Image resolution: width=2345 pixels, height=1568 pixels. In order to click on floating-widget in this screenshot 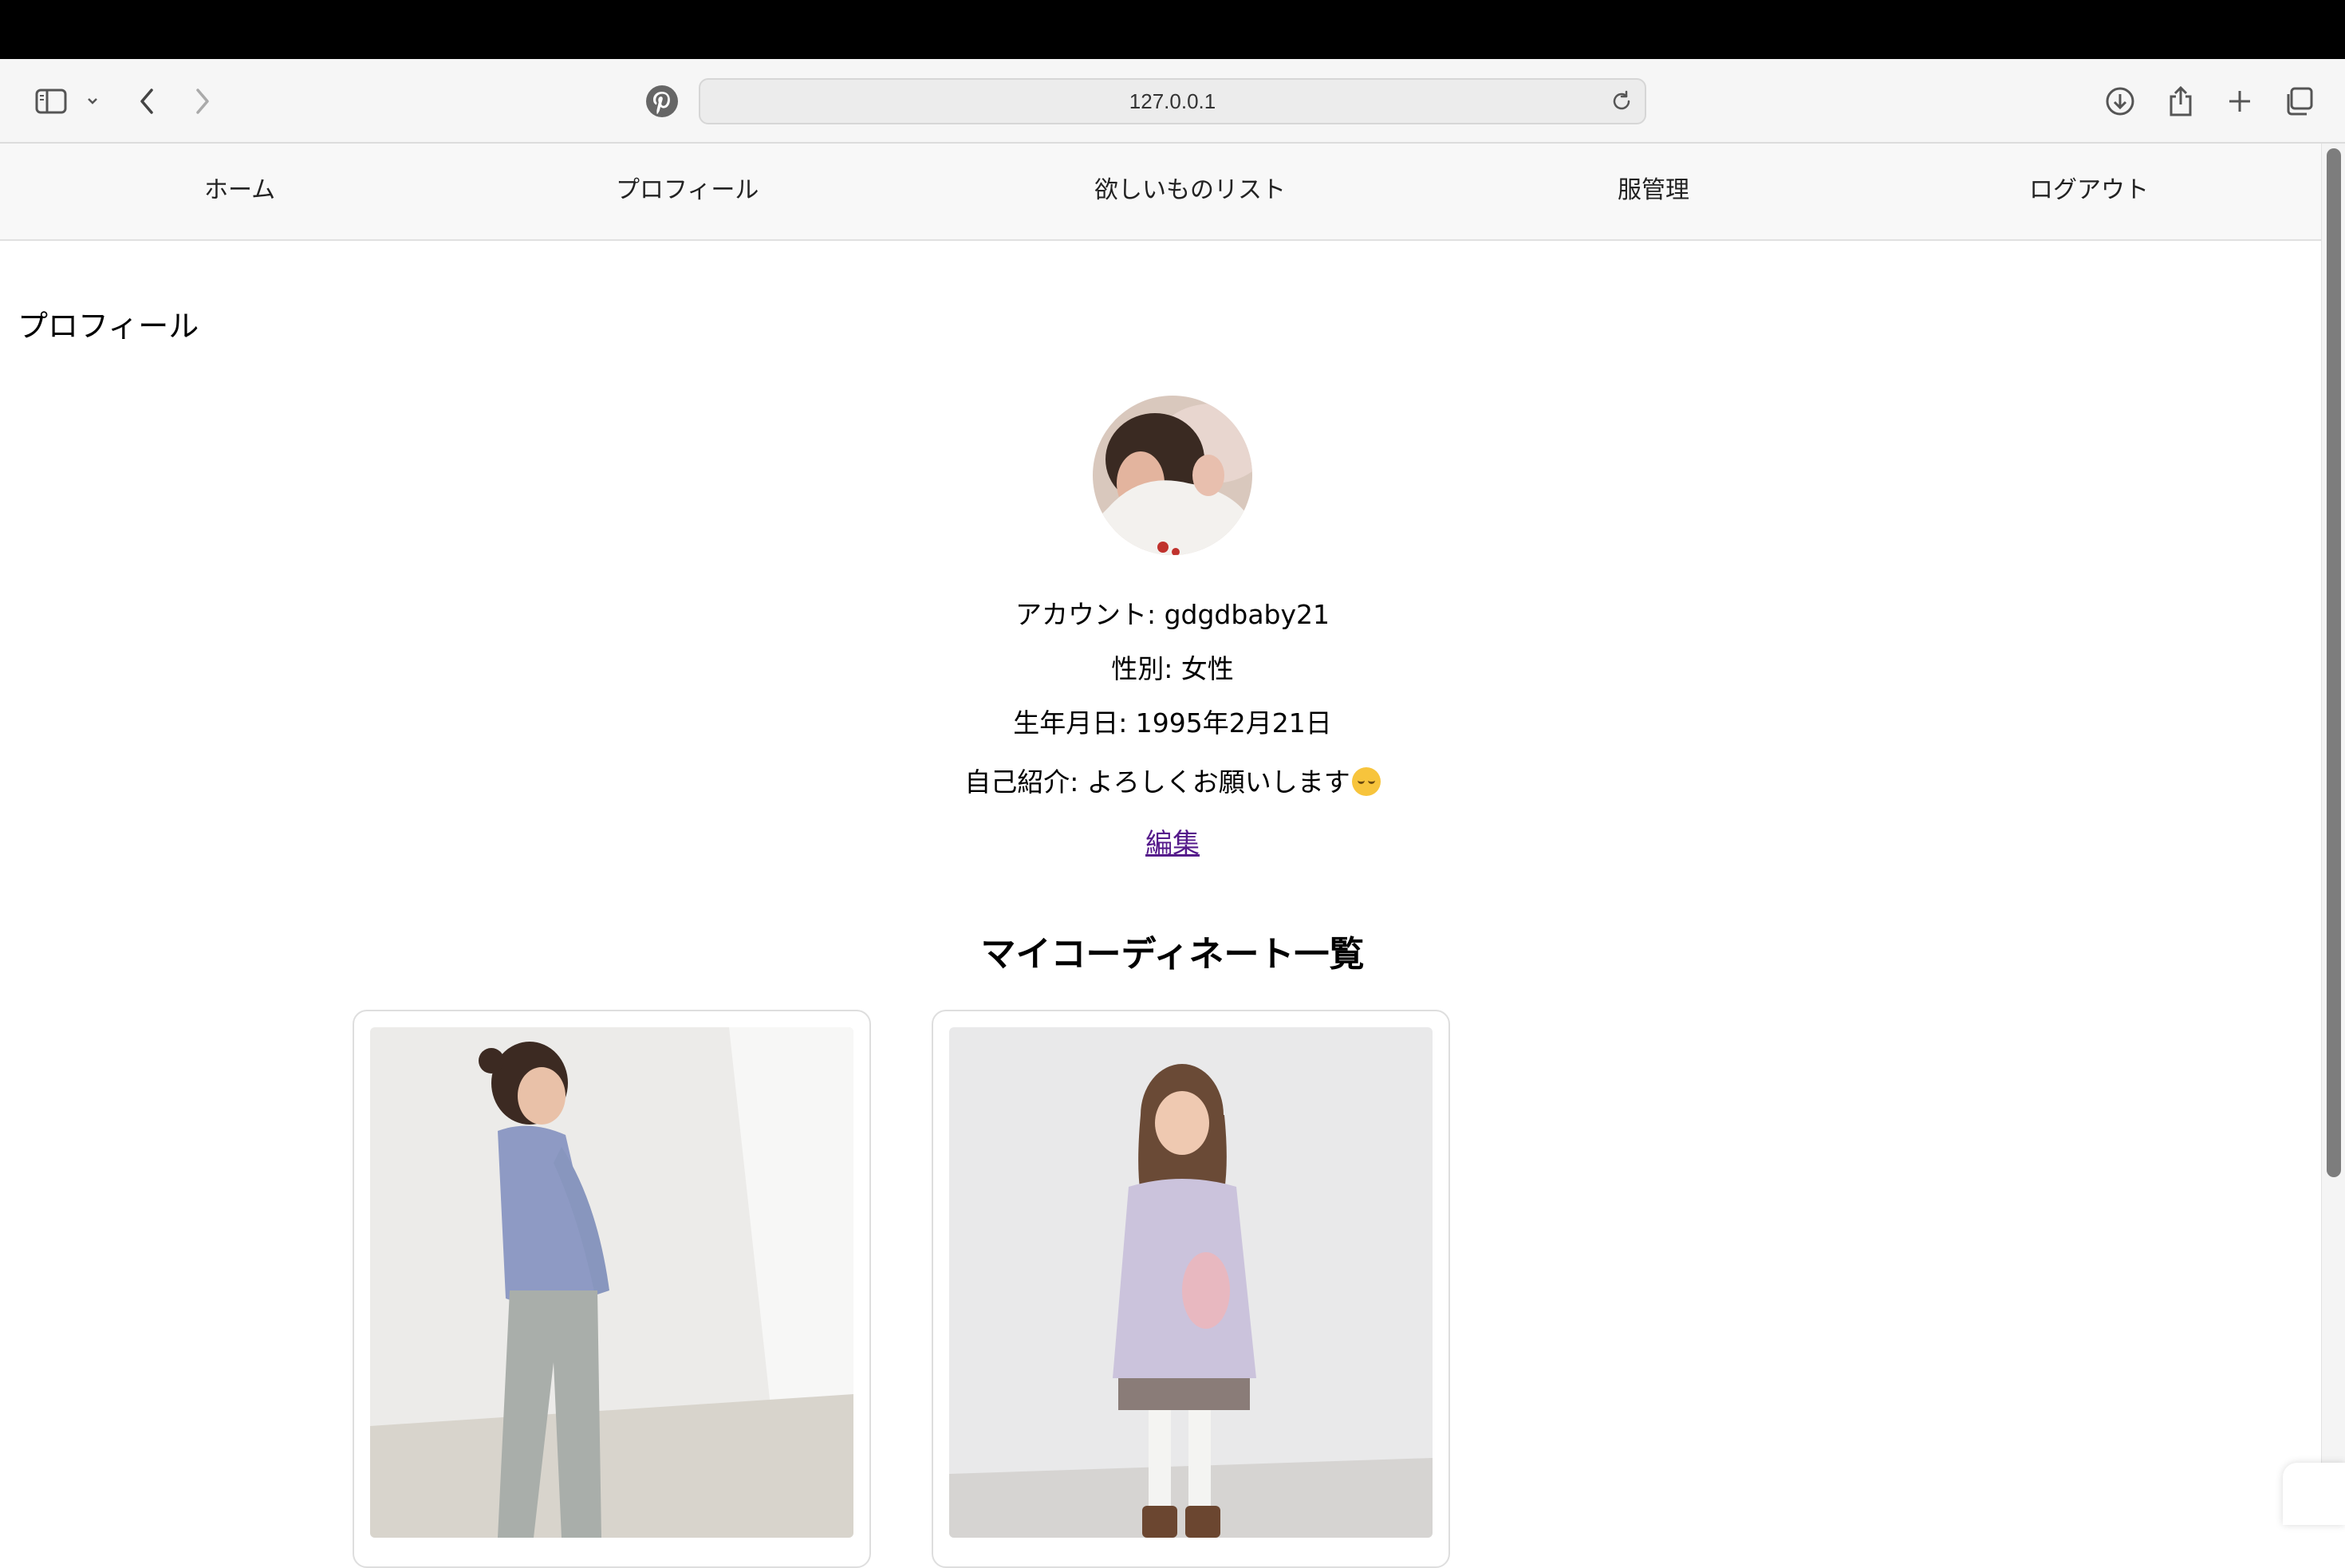, I will do `click(2314, 1494)`.